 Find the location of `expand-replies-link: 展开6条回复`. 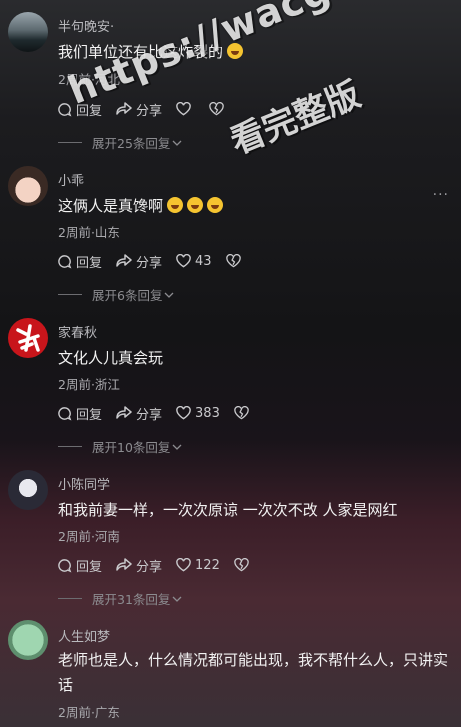

expand-replies-link: 展开6条回复 is located at coordinates (116, 294).